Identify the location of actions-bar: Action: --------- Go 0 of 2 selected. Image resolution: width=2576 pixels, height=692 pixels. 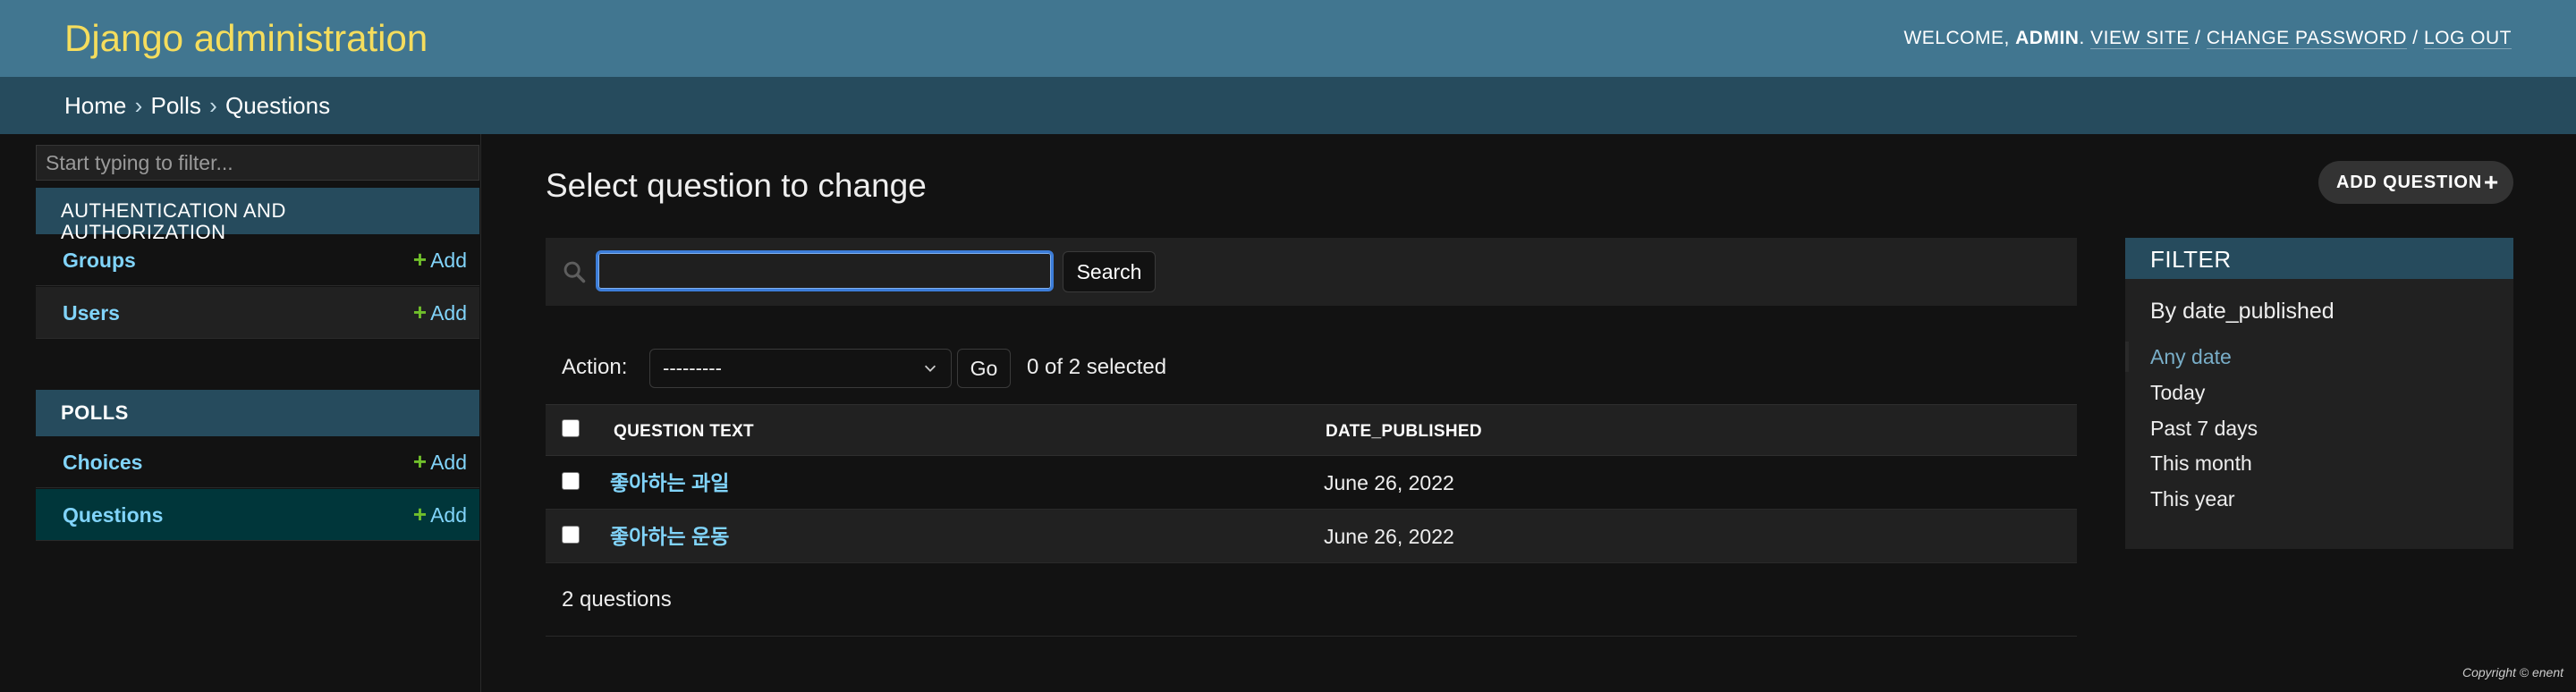
(903, 367).